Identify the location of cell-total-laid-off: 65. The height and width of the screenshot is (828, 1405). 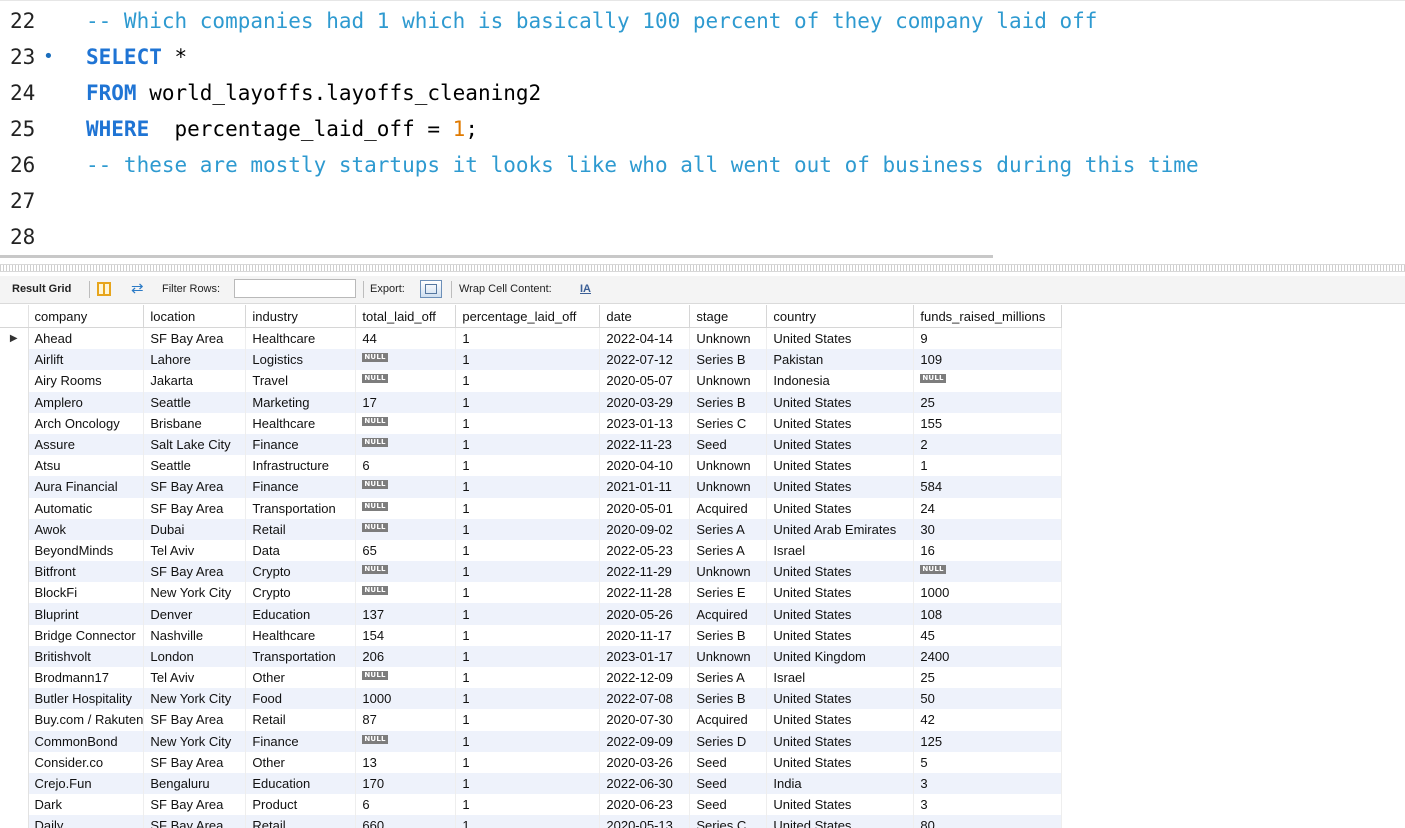
(406, 550).